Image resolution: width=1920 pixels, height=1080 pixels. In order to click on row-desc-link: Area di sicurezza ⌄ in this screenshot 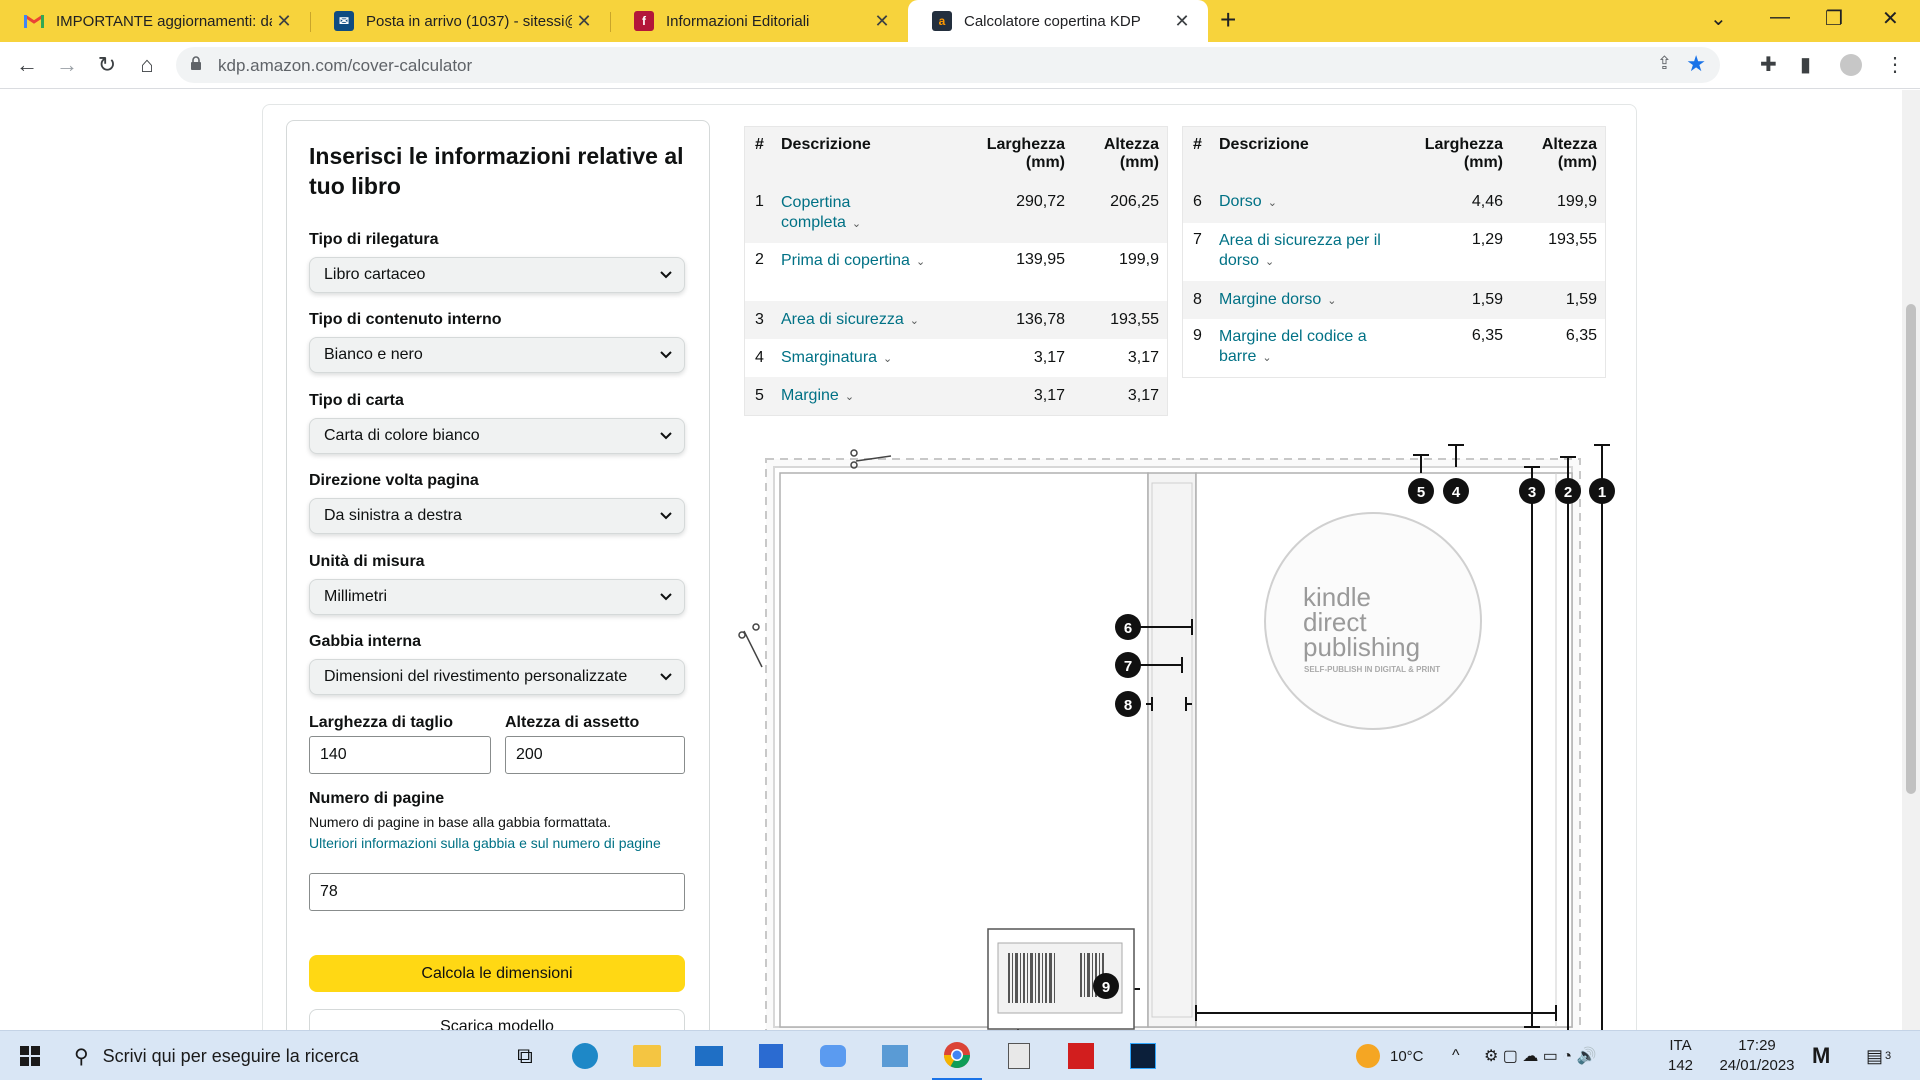, I will do `click(876, 320)`.